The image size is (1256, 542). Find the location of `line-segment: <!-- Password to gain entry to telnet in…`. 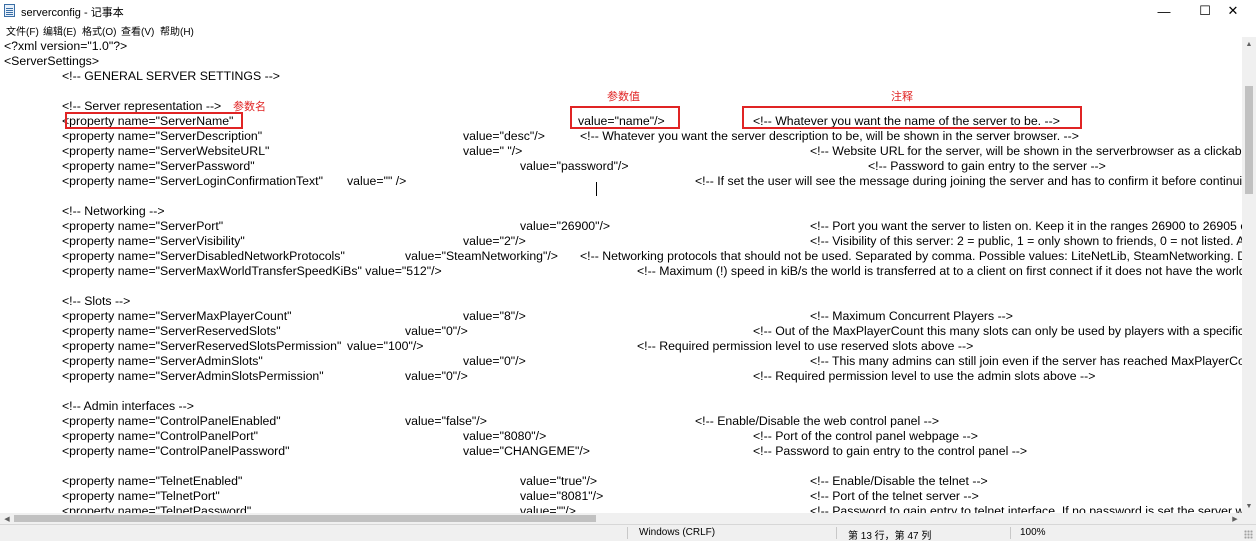

line-segment: <!-- Password to gain entry to telnet in… is located at coordinates (1026, 508).